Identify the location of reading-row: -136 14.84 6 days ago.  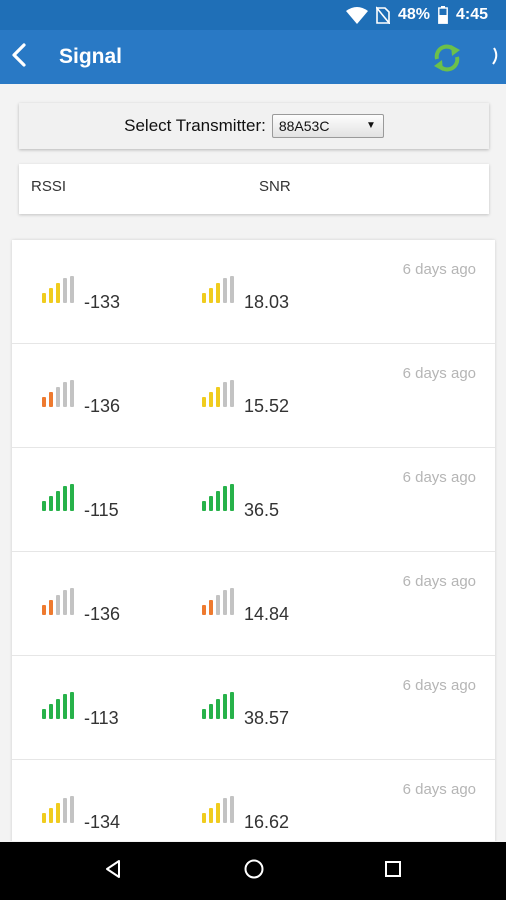
(253, 604).